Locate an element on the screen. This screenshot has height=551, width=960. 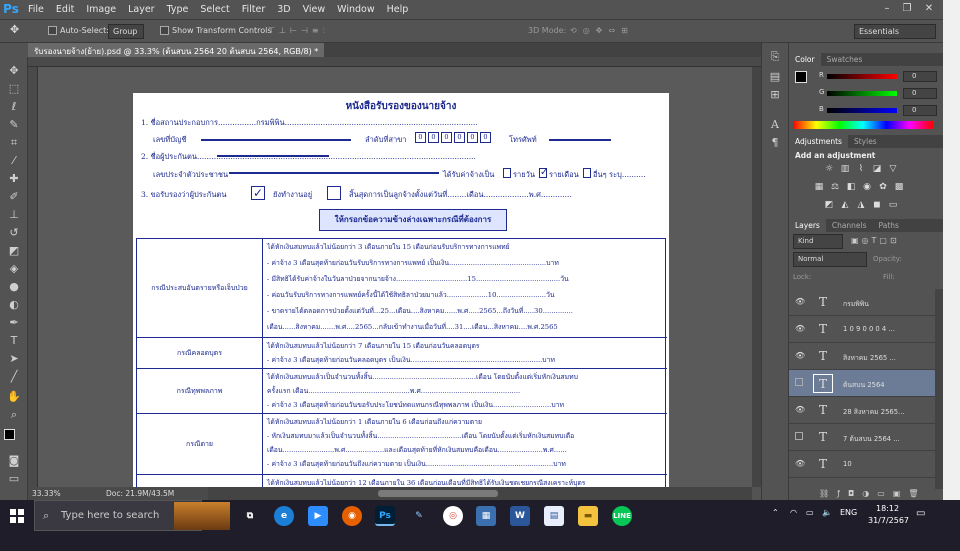
tray-wifi-icon: ◠ is located at coordinates (793, 512).